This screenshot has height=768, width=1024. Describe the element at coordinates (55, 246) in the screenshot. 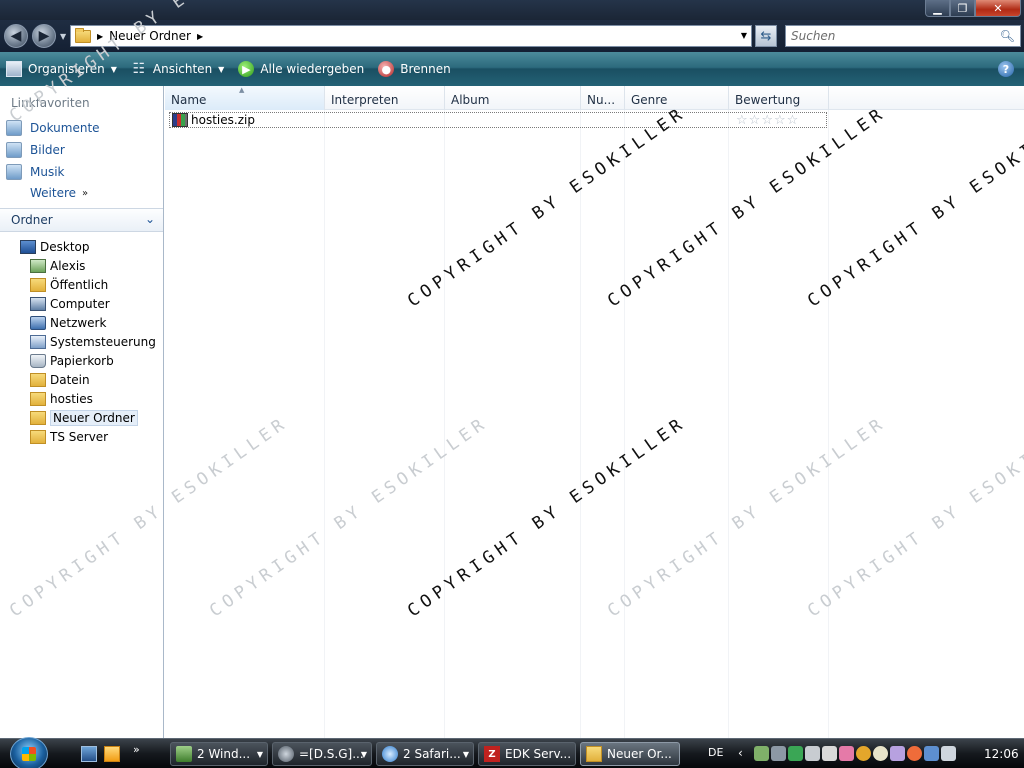

I see `tree-item-desktop: Desktop` at that location.